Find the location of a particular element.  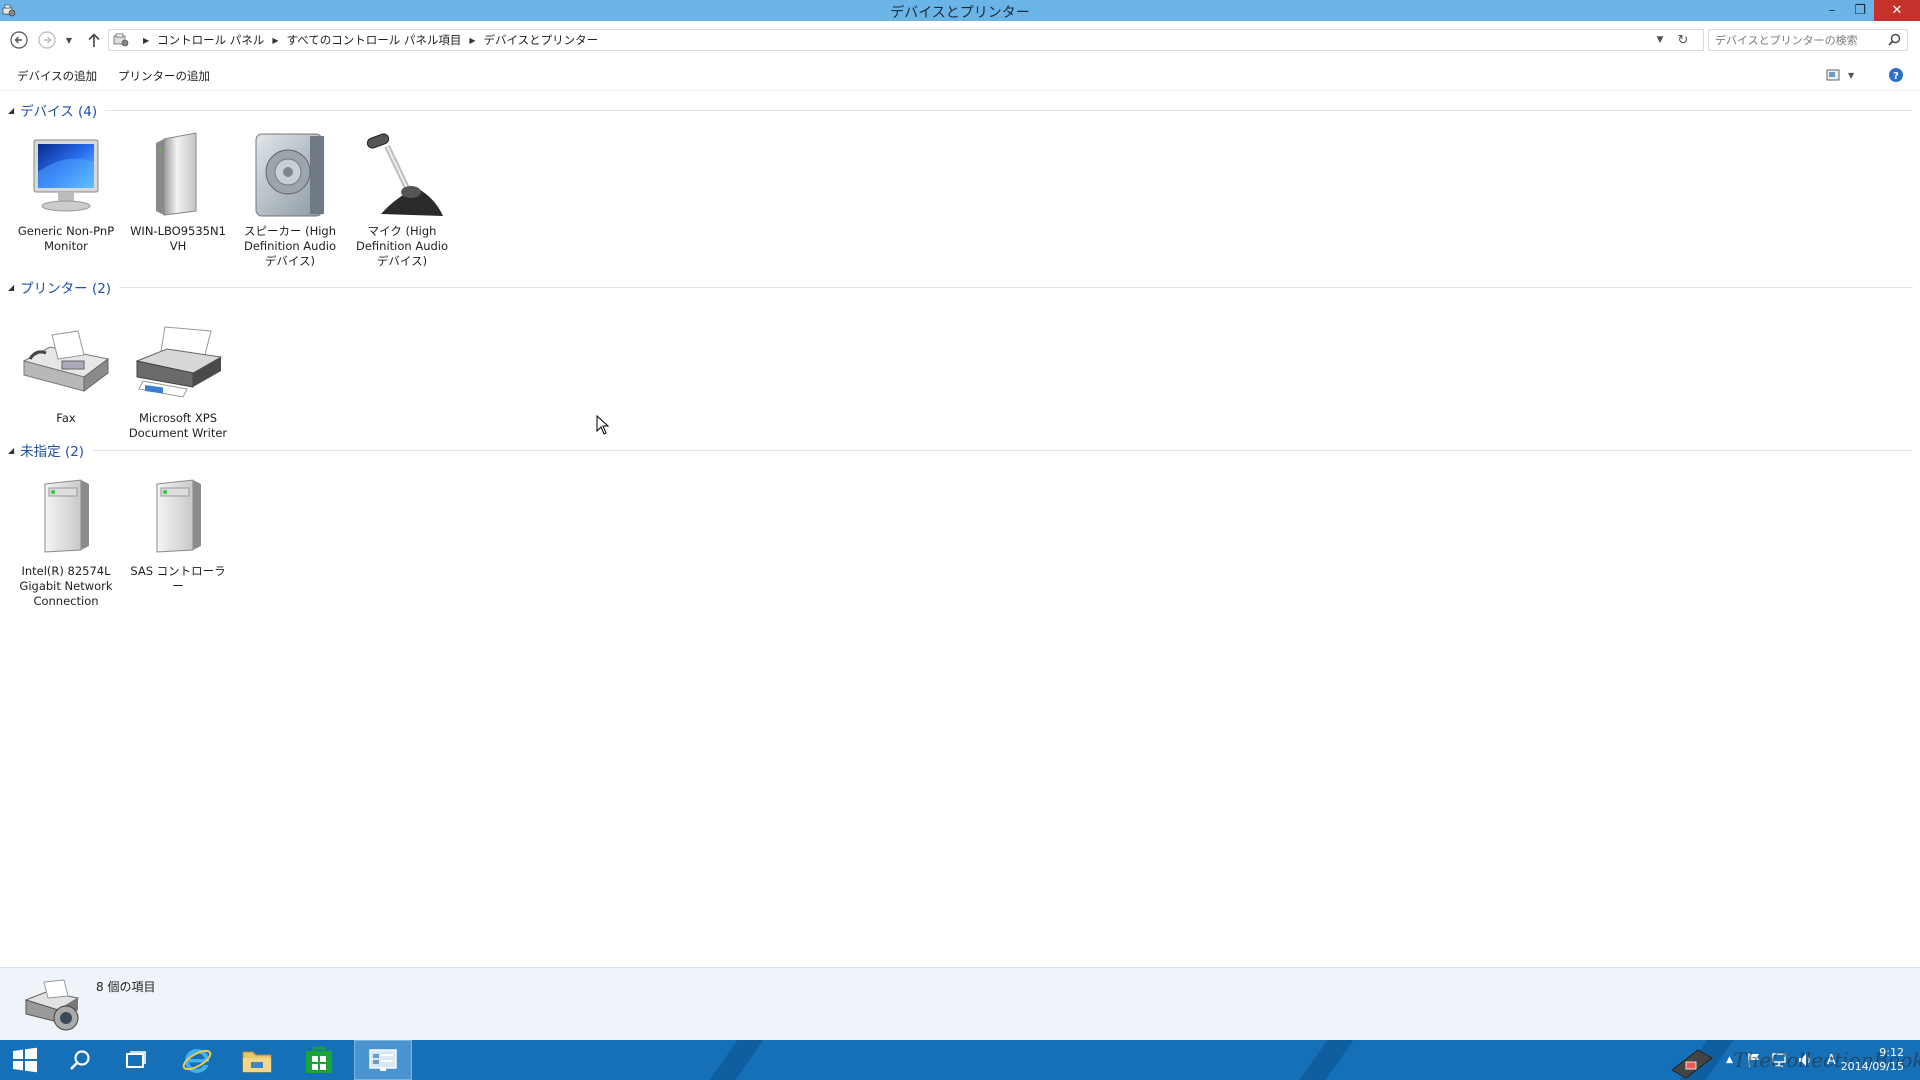

item-label-line2: Gigabit Network is located at coordinates (66, 586).